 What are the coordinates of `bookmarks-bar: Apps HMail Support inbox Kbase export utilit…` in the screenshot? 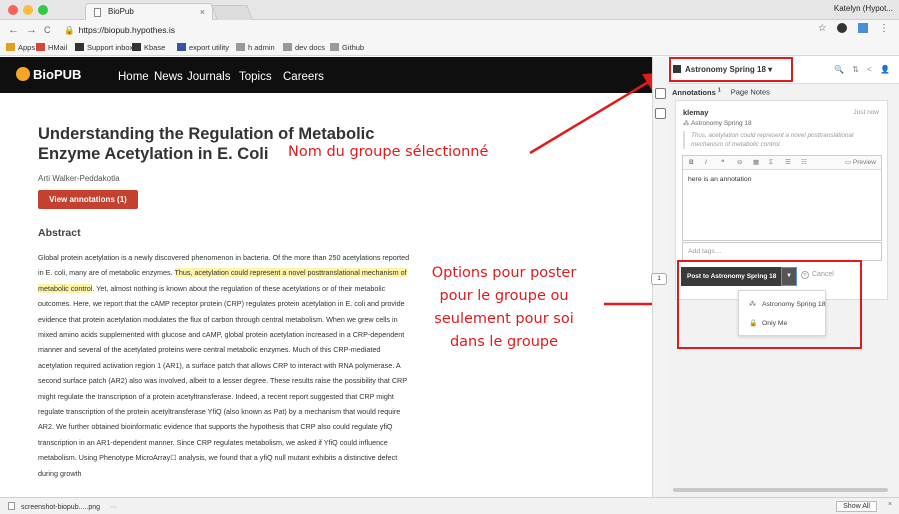 It's located at (449, 48).